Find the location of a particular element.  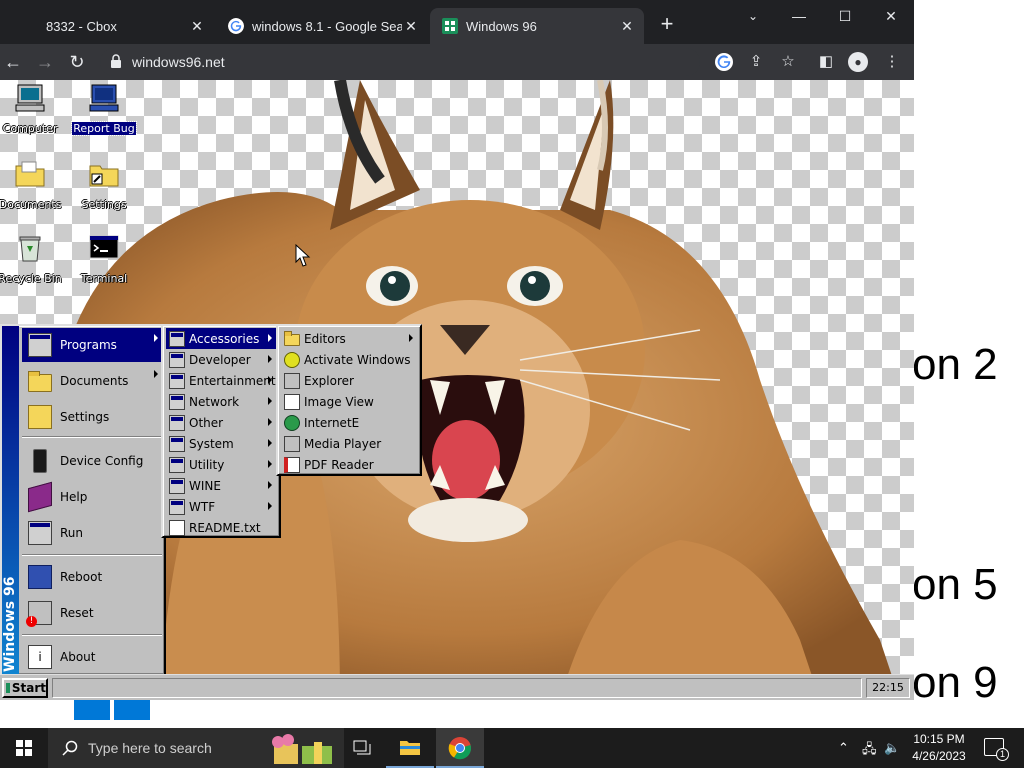

desktop-icon-settings: Settings is located at coordinates (104, 185).